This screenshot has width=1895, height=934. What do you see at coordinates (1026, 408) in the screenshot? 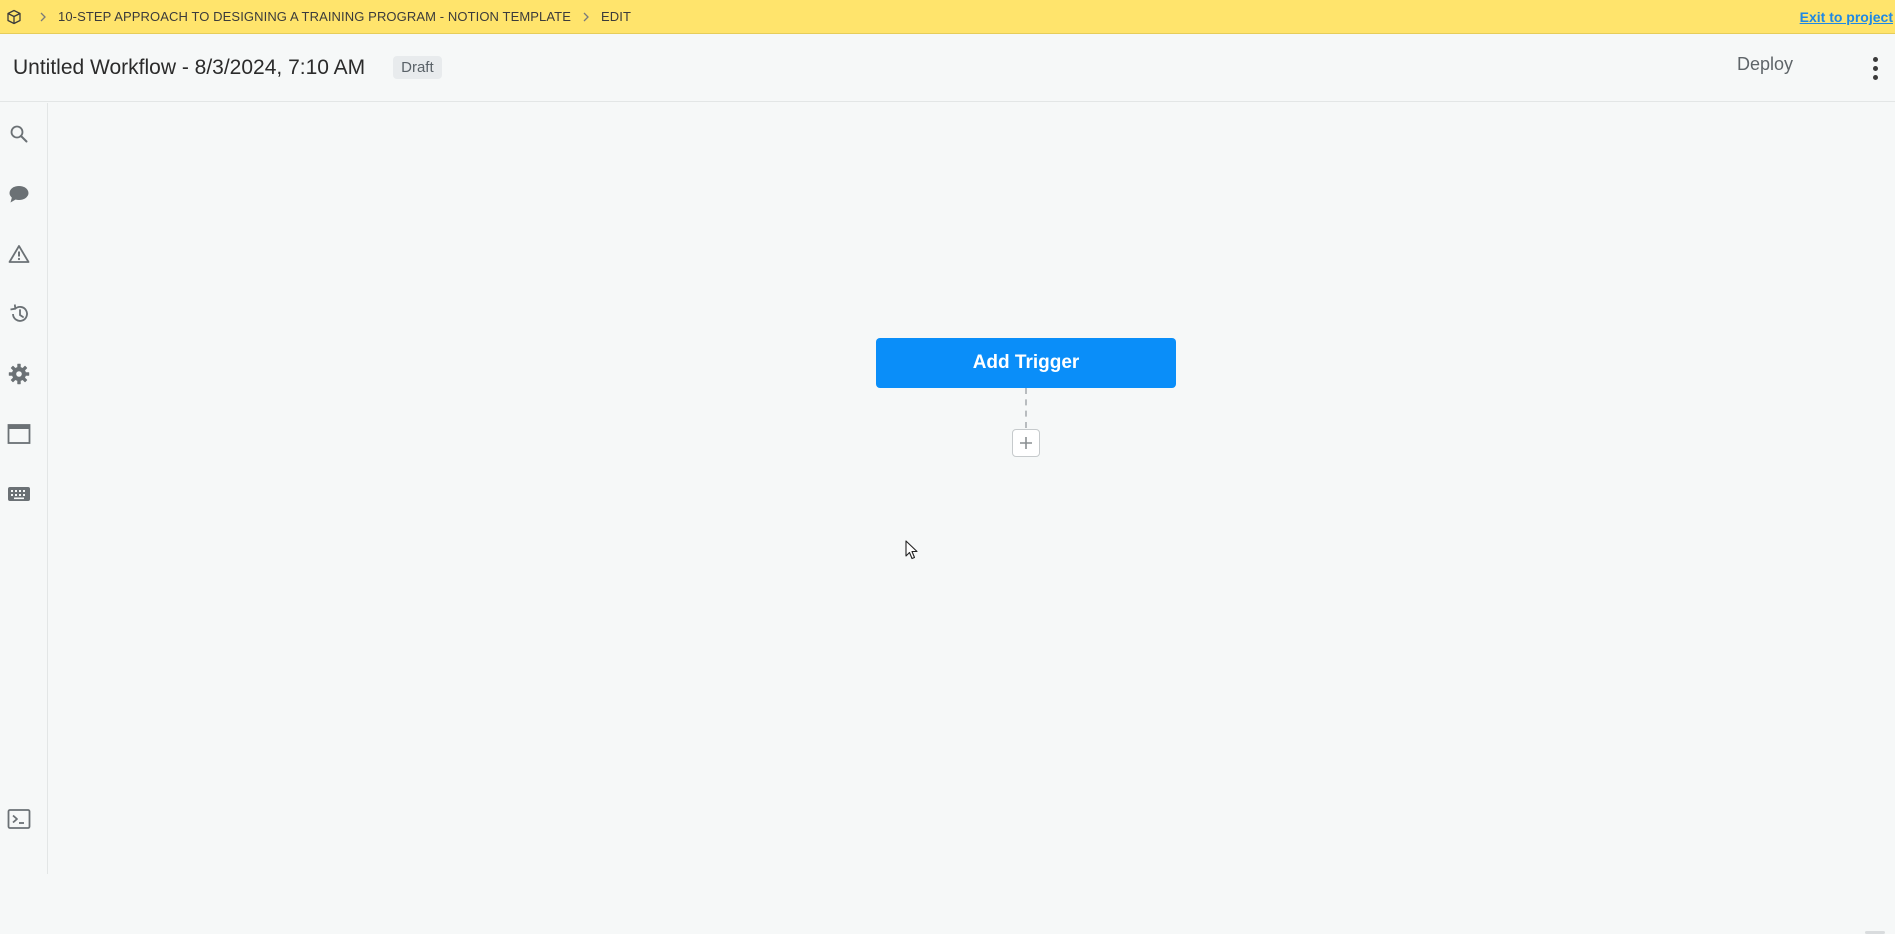
I see `step-connector` at bounding box center [1026, 408].